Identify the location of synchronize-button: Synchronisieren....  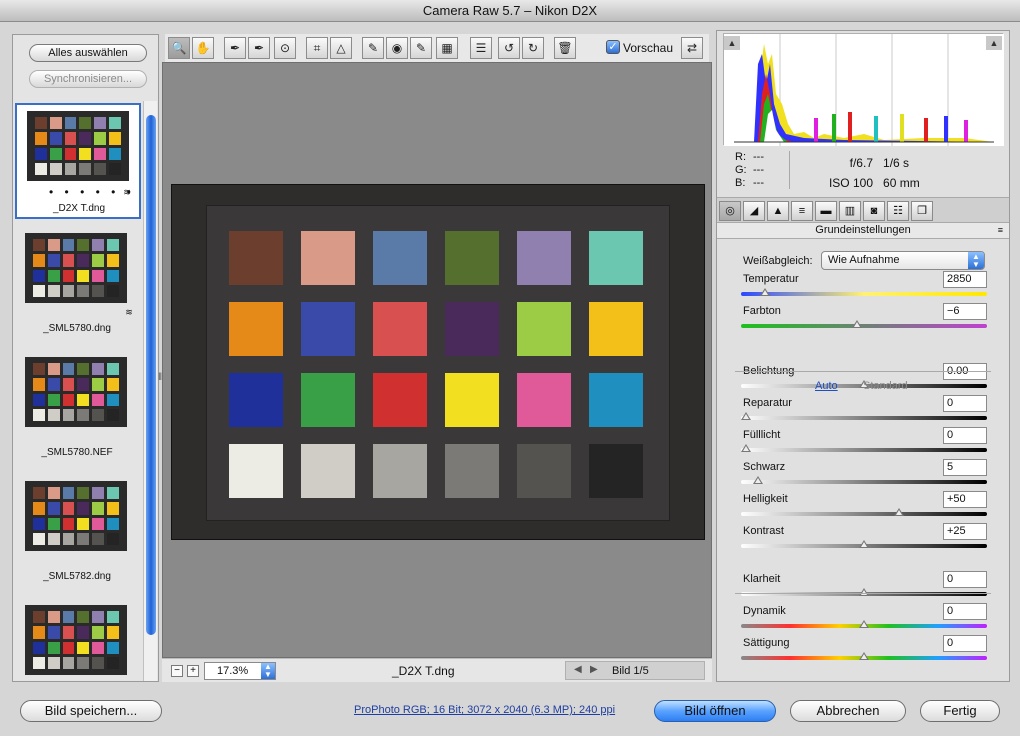
(88, 79).